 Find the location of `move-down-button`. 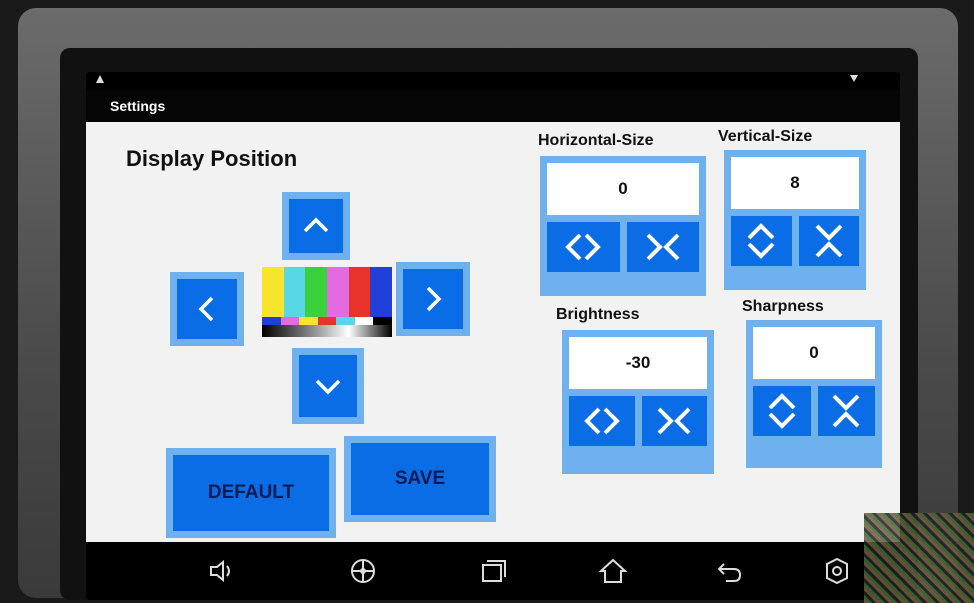

move-down-button is located at coordinates (328, 386).